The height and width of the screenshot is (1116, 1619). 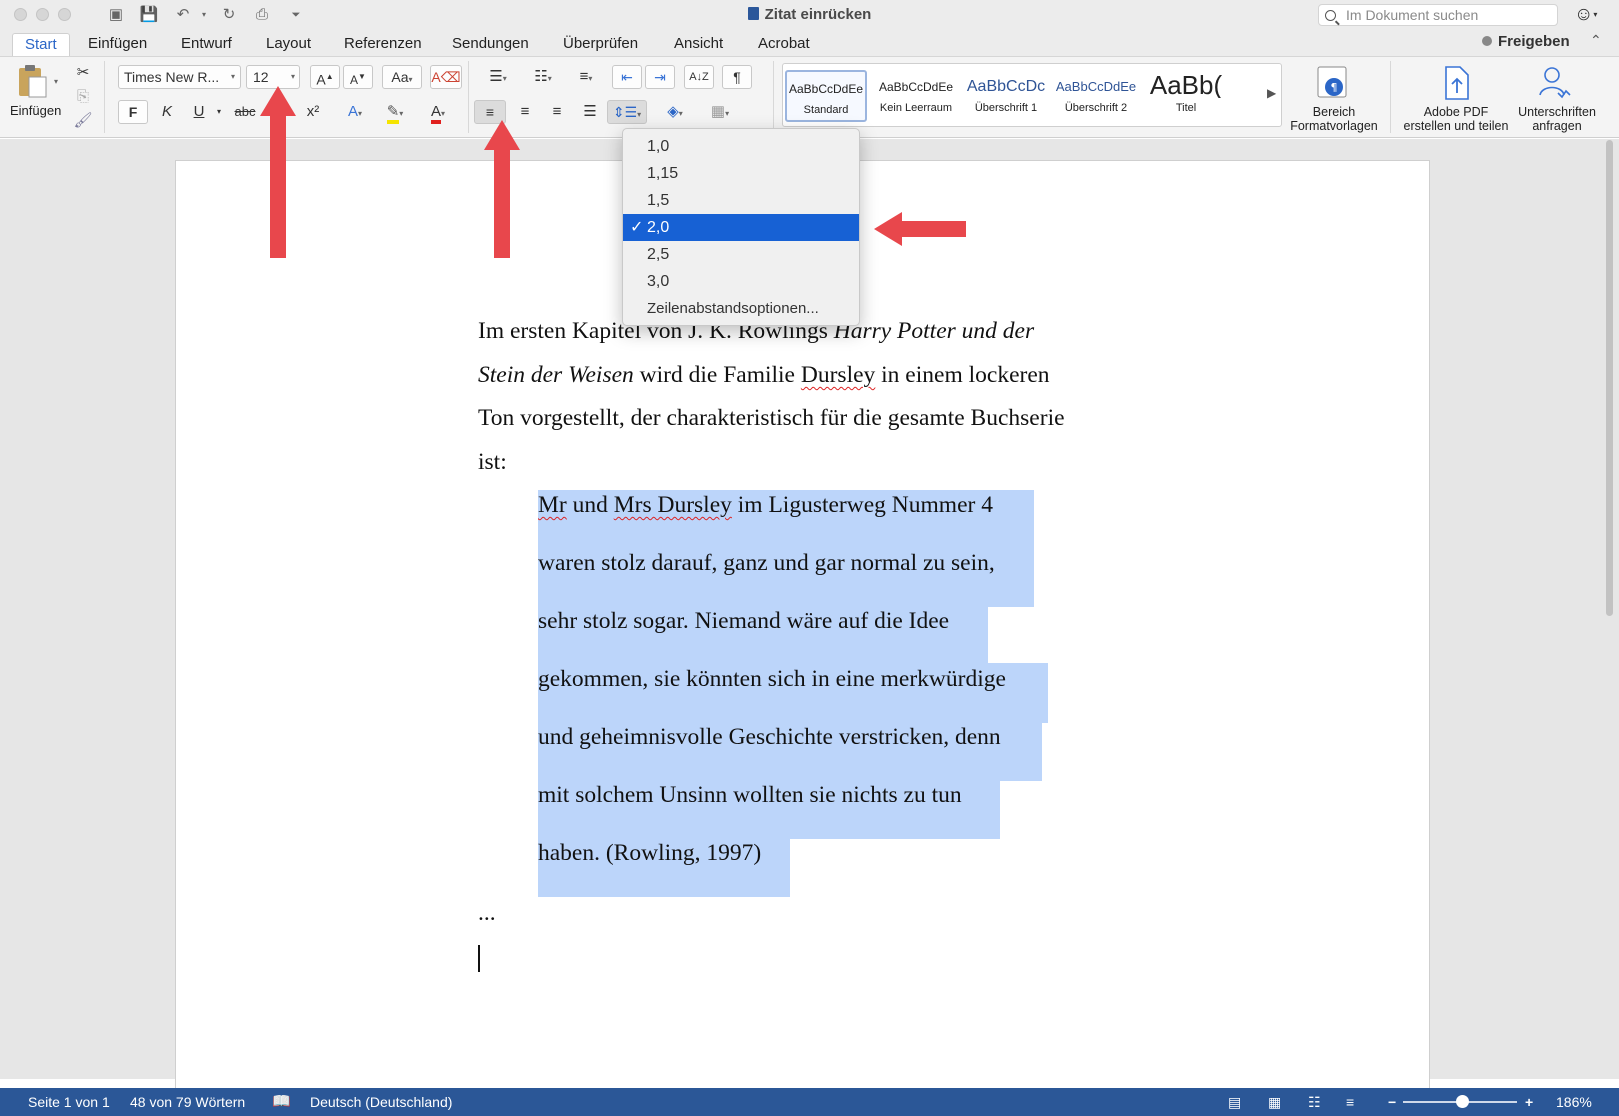 I want to click on show-formatting-marks-icon: ¶, so click(x=737, y=77).